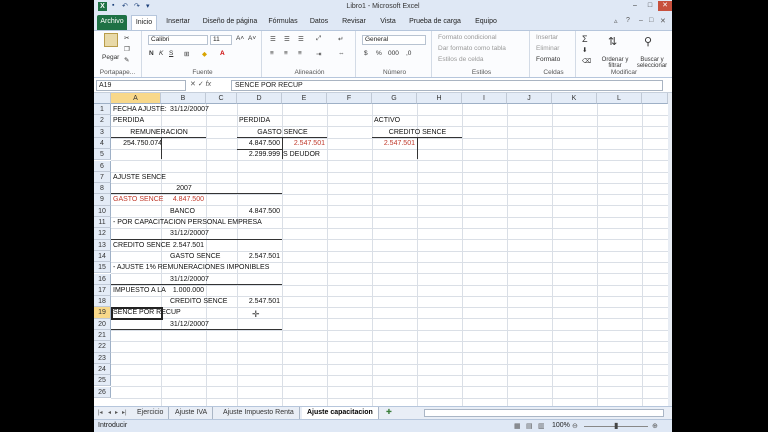 The image size is (768, 432). I want to click on column-header: D, so click(259, 98).